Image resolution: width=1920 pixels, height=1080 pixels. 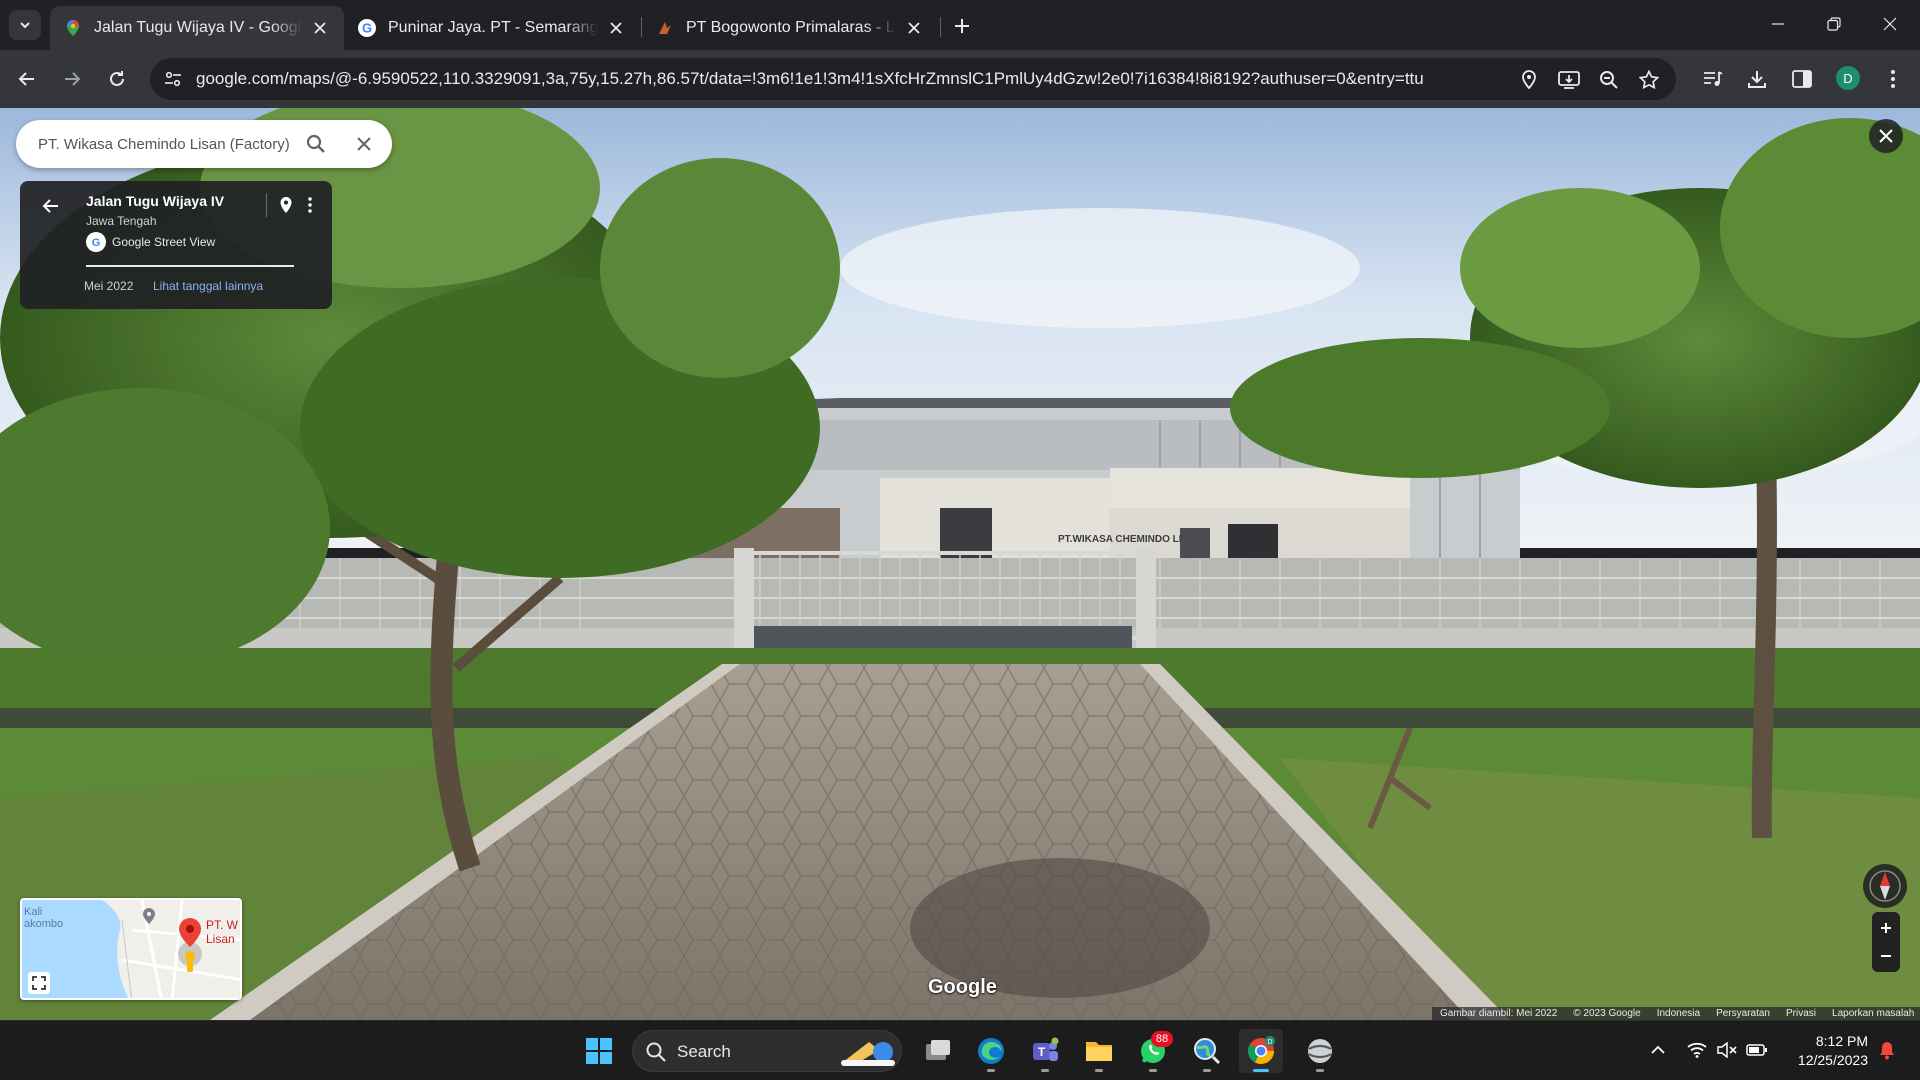 What do you see at coordinates (991, 1051) in the screenshot?
I see `taskbar-edge` at bounding box center [991, 1051].